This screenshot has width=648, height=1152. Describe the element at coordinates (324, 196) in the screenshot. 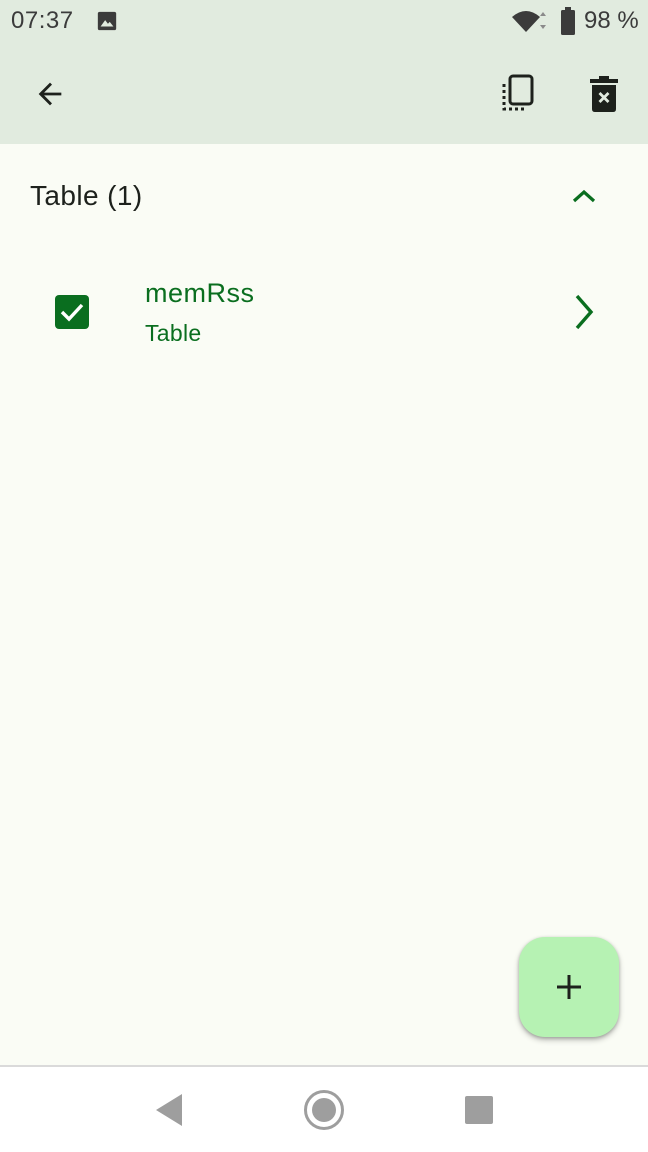

I see `section-header: Table (1)` at that location.